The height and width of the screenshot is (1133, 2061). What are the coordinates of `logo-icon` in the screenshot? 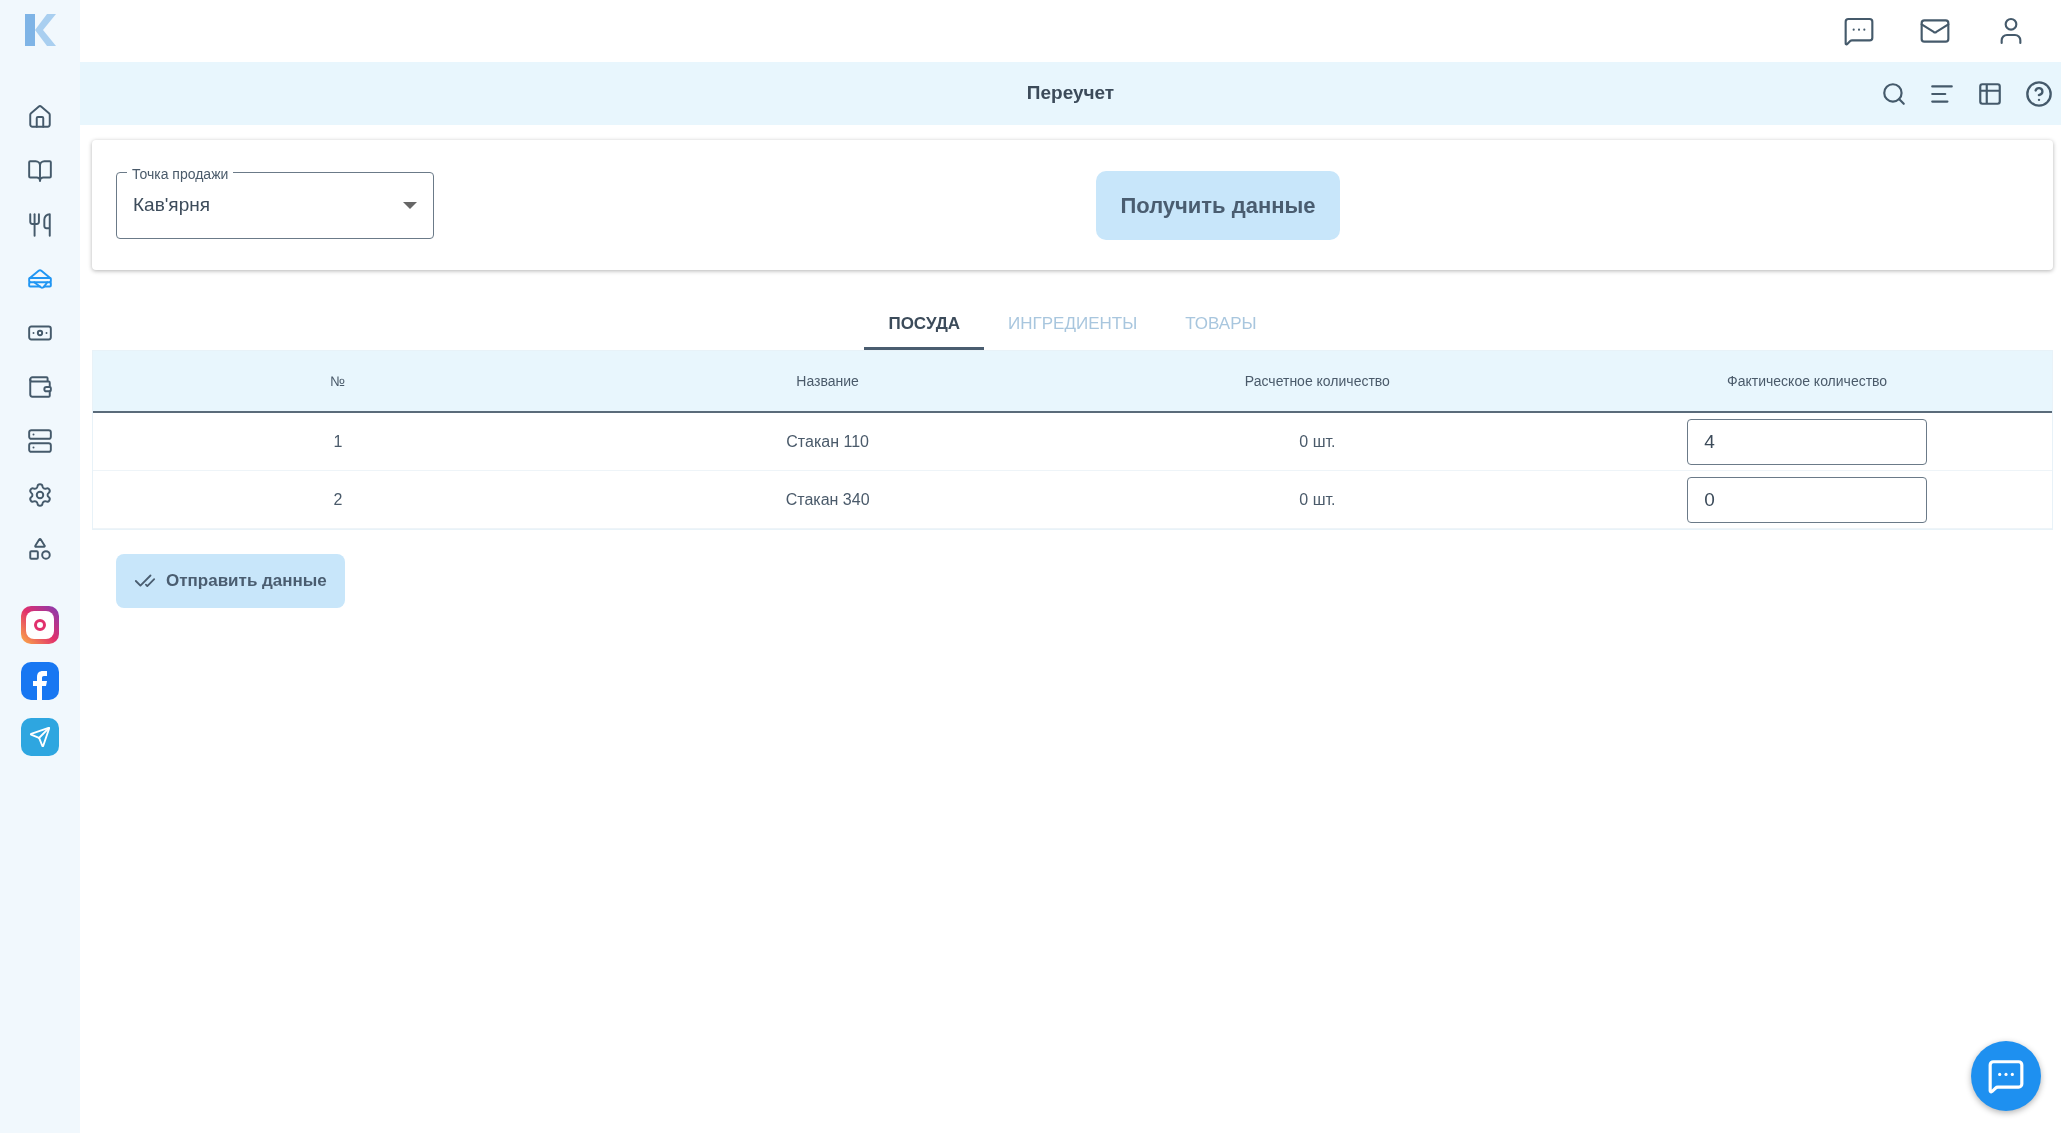 It's located at (40, 30).